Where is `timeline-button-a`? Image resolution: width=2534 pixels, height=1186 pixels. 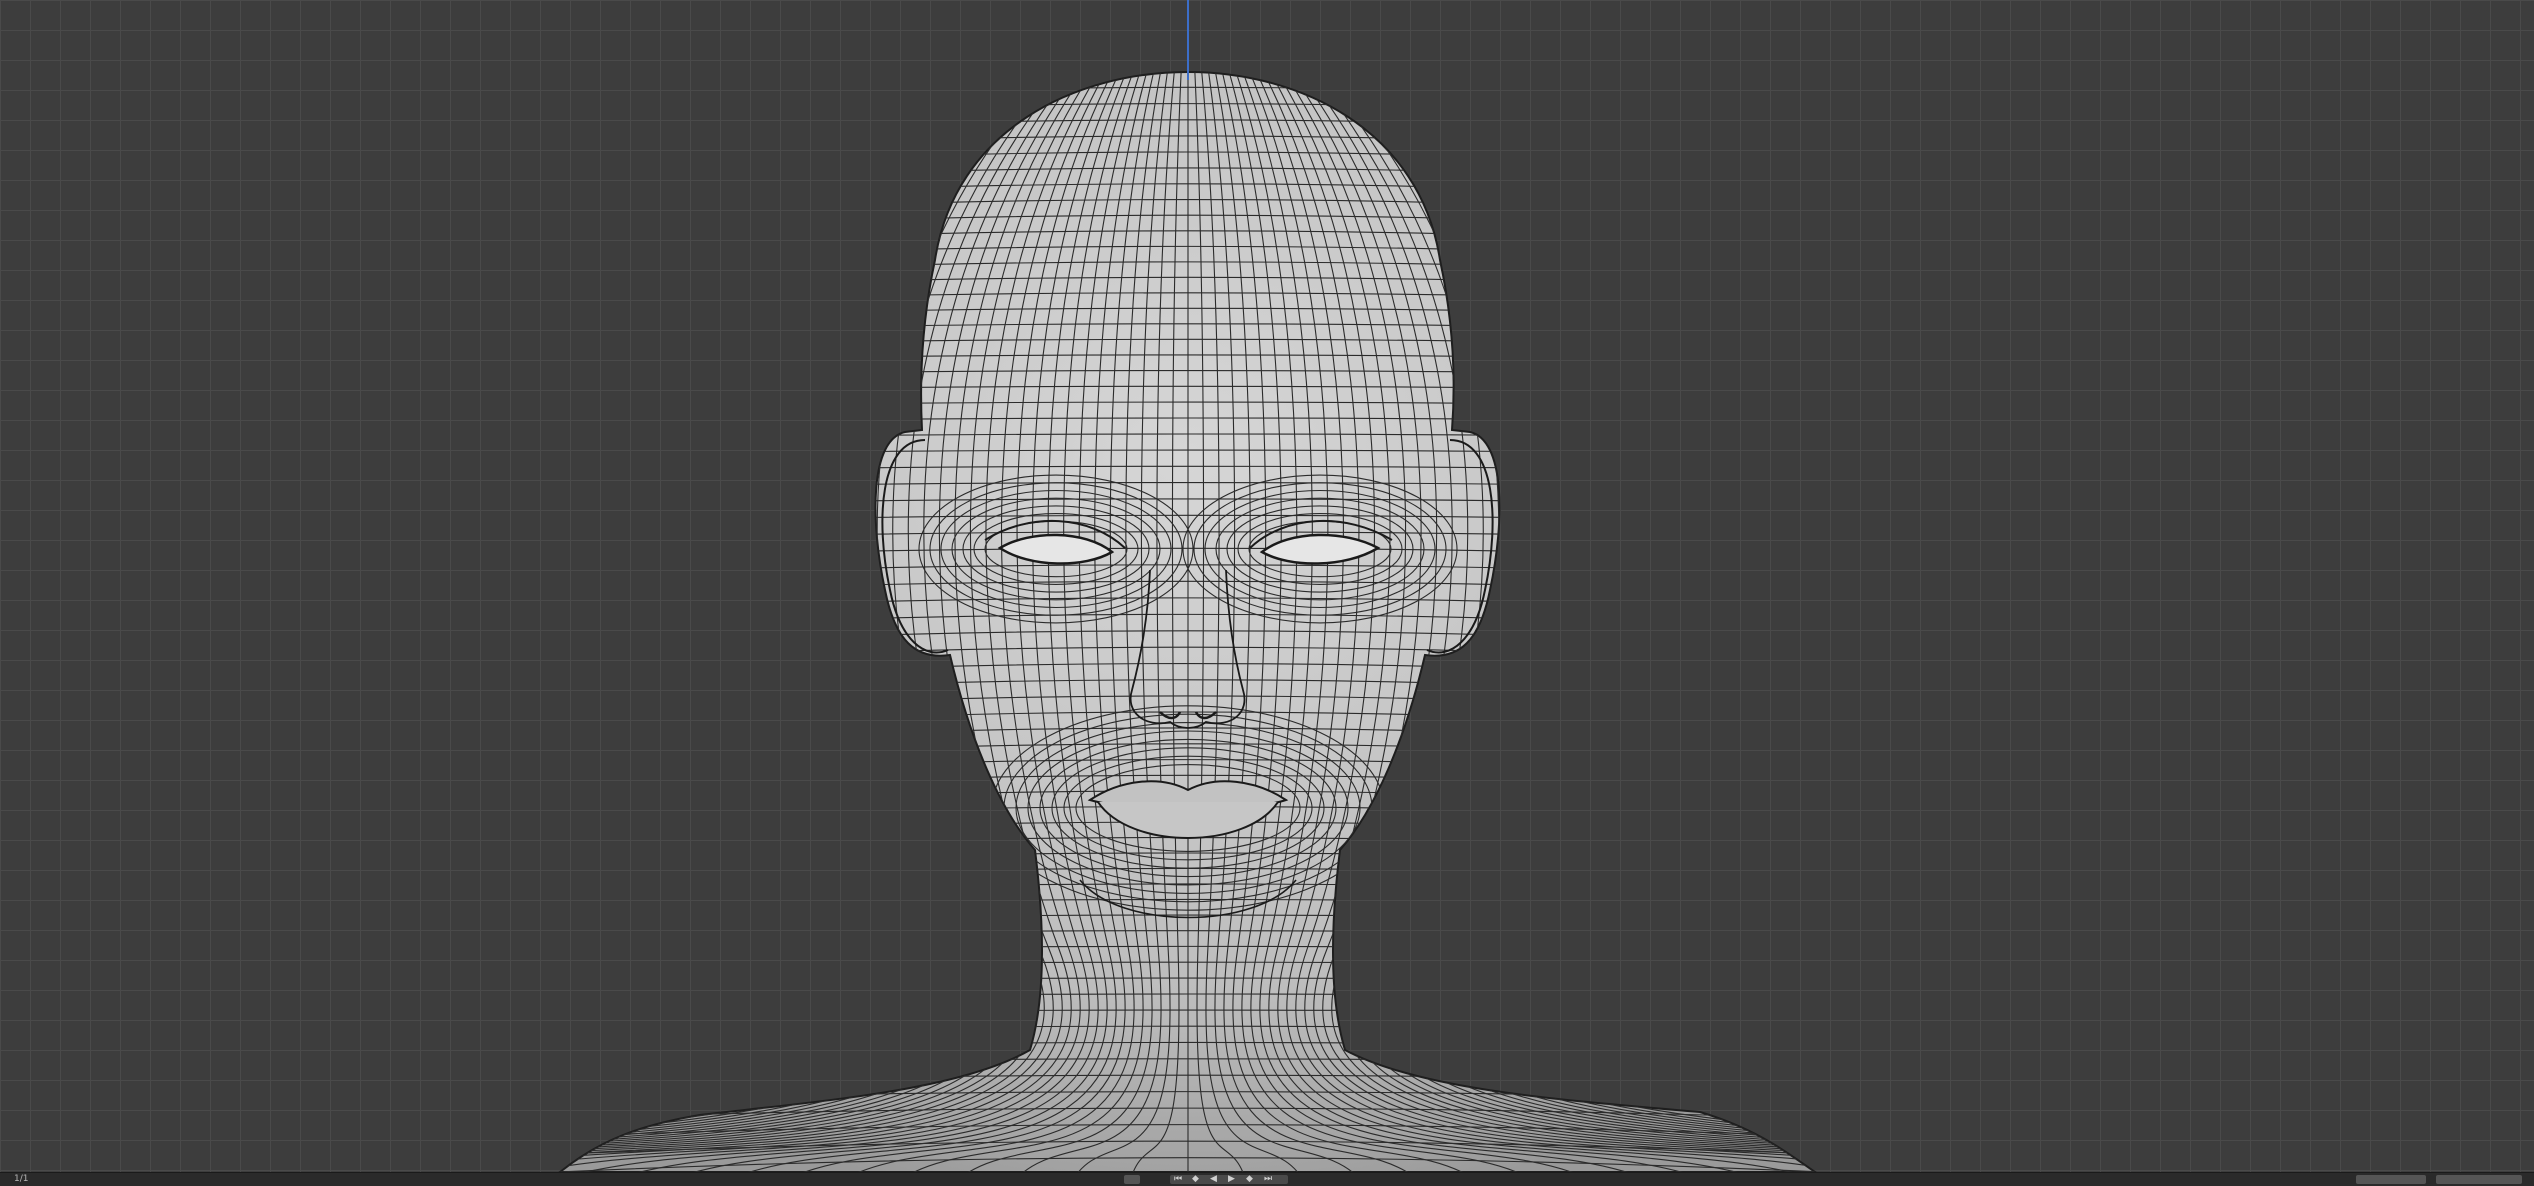 timeline-button-a is located at coordinates (2391, 1179).